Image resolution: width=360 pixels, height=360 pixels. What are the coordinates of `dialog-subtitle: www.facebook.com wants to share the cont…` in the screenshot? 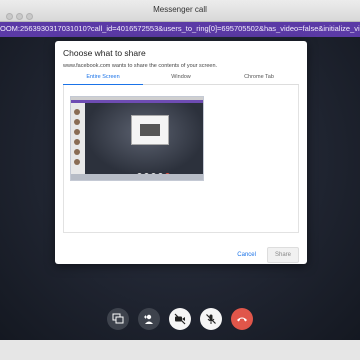 It's located at (140, 66).